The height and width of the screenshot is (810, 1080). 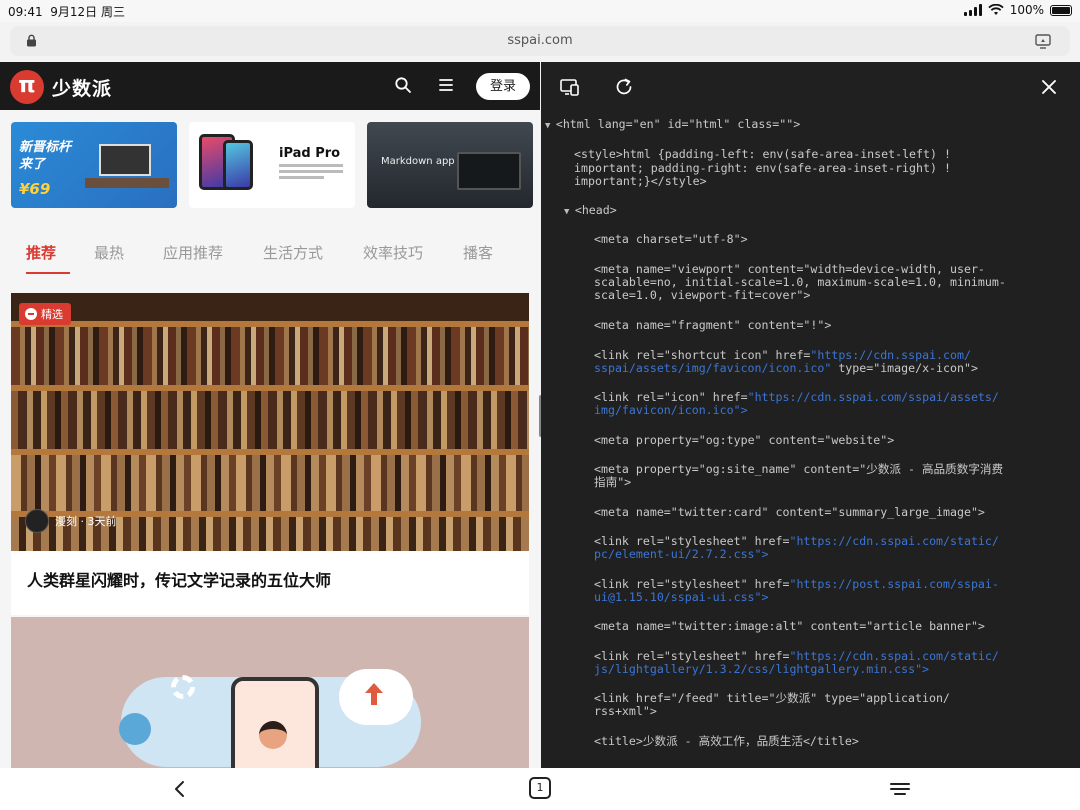 What do you see at coordinates (570, 87) in the screenshot?
I see `device-toggle-icon` at bounding box center [570, 87].